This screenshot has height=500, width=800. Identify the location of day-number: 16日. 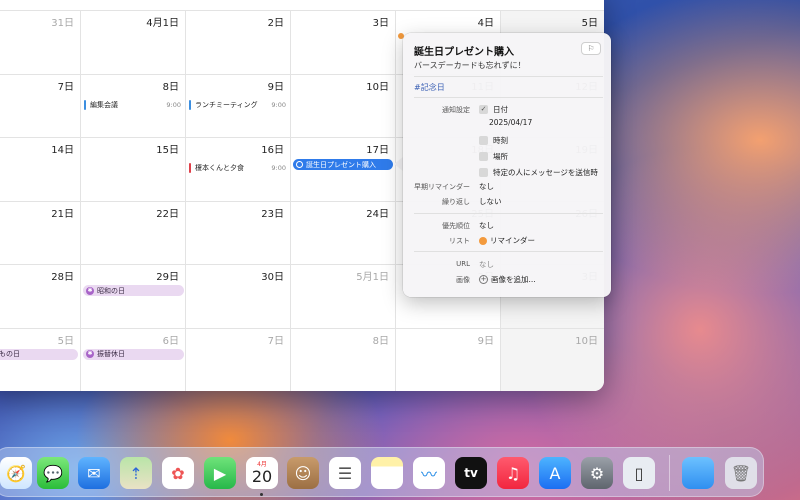
(272, 150).